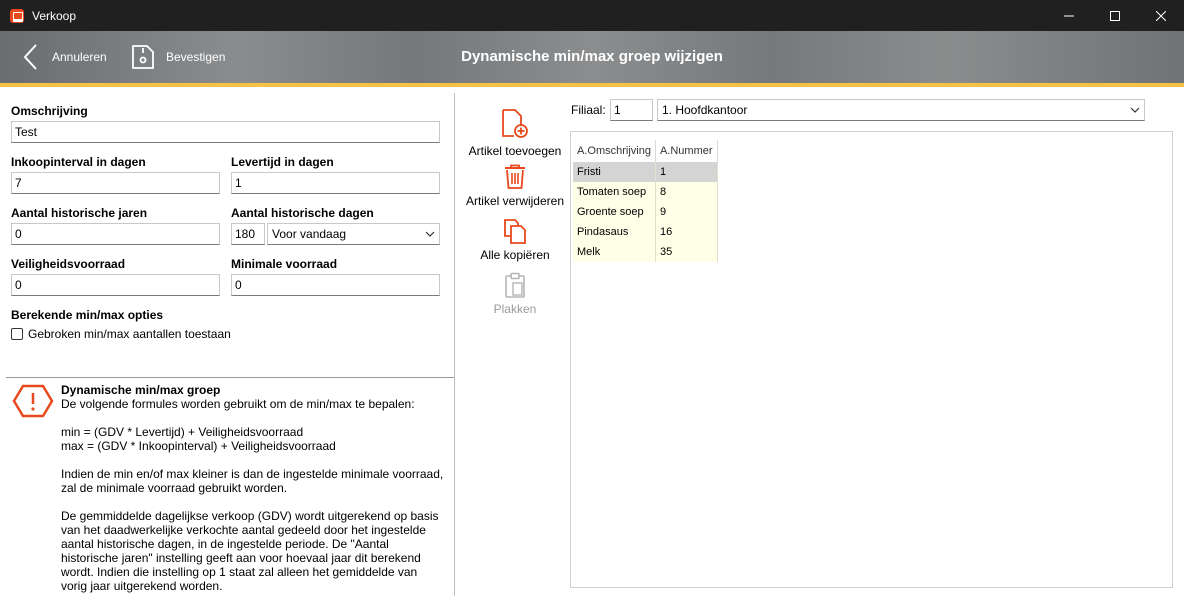 The width and height of the screenshot is (1184, 600). Describe the element at coordinates (302, 213) in the screenshot. I see `hist-dagen-label: Aantal historische dagen` at that location.